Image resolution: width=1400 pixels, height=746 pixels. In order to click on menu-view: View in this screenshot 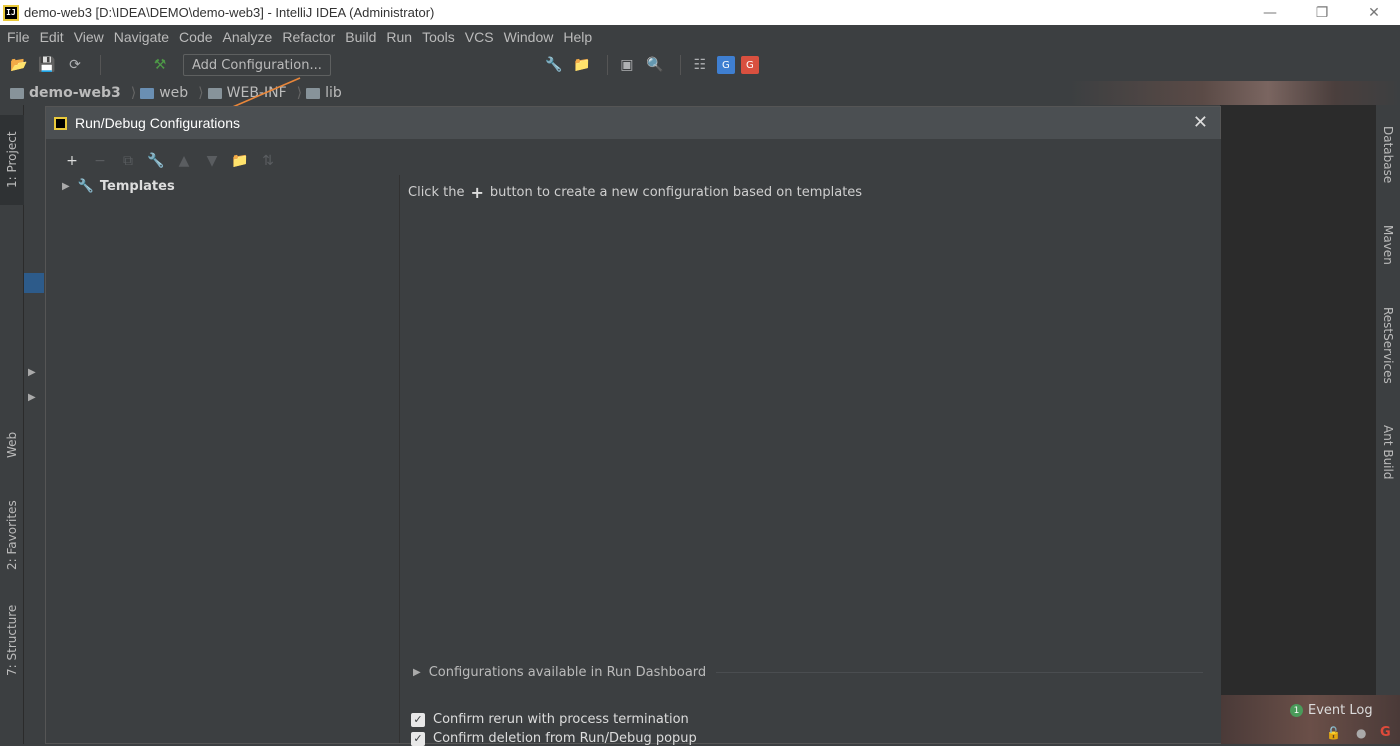, I will do `click(89, 37)`.